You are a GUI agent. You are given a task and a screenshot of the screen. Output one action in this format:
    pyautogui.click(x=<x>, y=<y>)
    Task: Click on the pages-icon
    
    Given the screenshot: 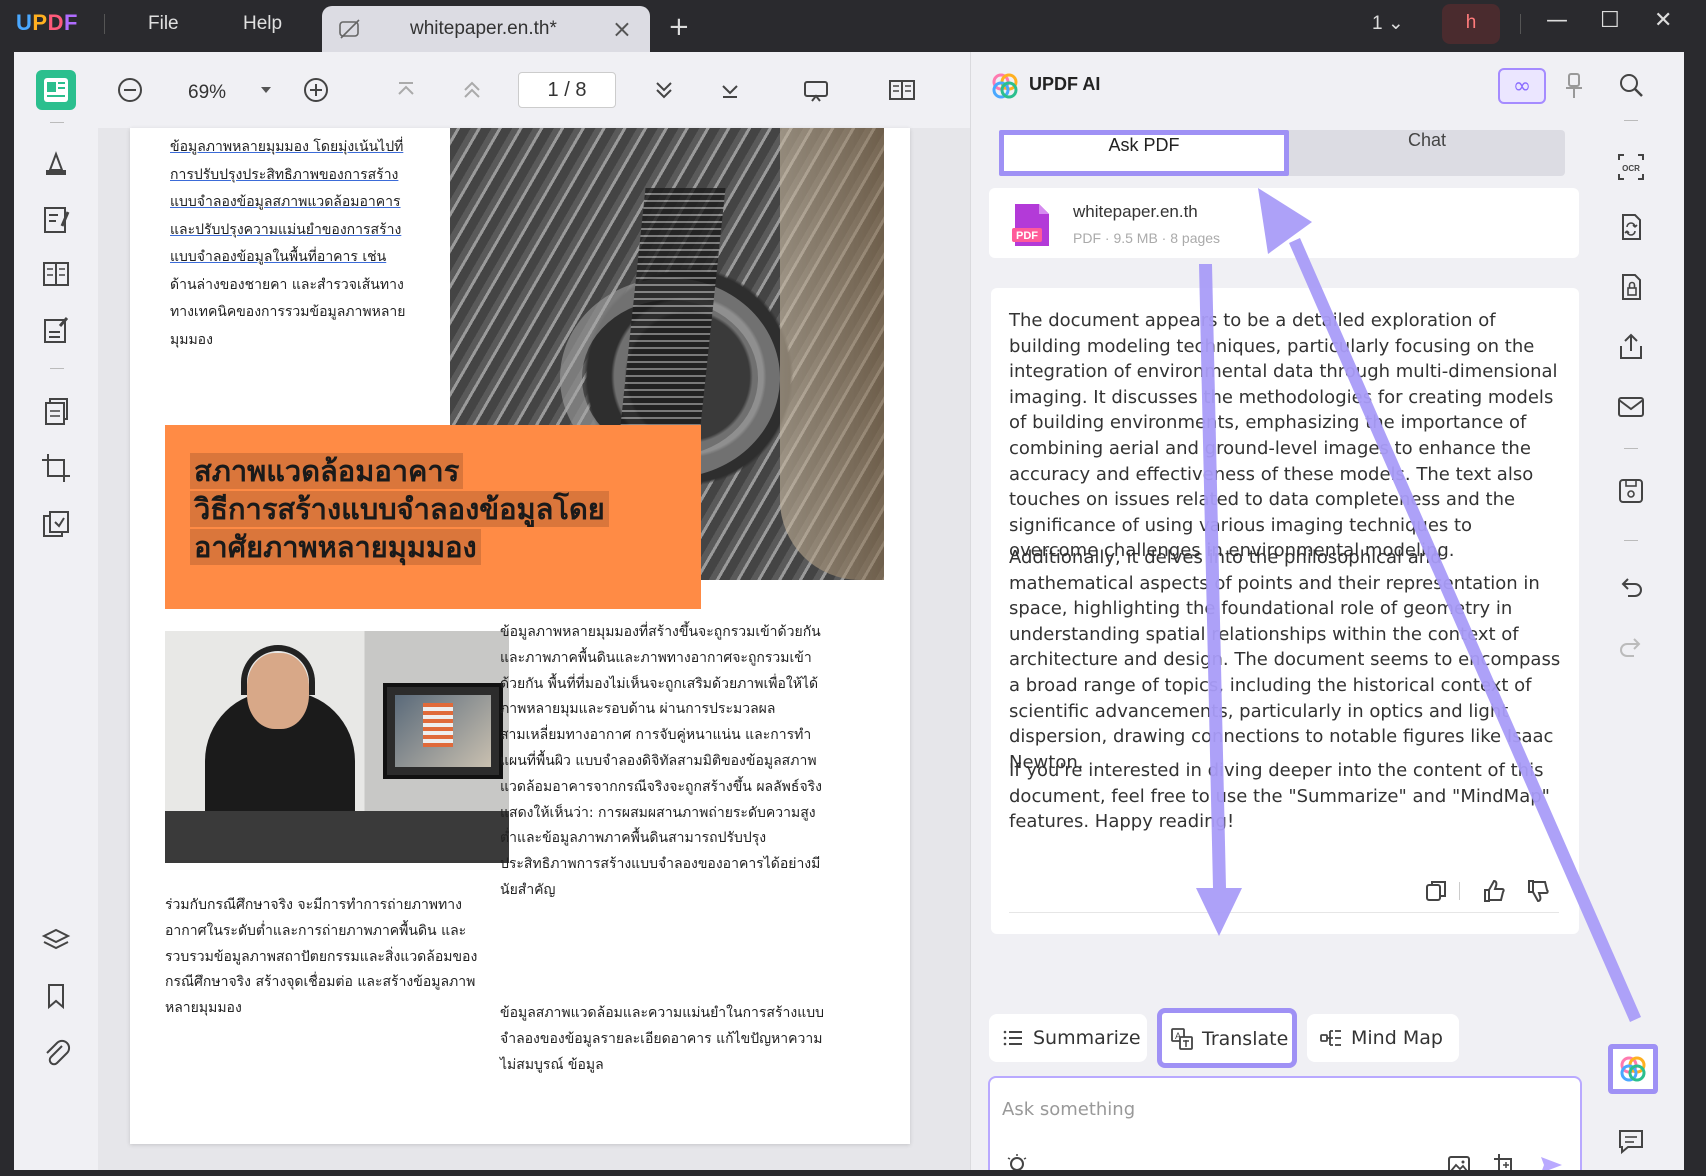 What is the action you would take?
    pyautogui.click(x=56, y=411)
    